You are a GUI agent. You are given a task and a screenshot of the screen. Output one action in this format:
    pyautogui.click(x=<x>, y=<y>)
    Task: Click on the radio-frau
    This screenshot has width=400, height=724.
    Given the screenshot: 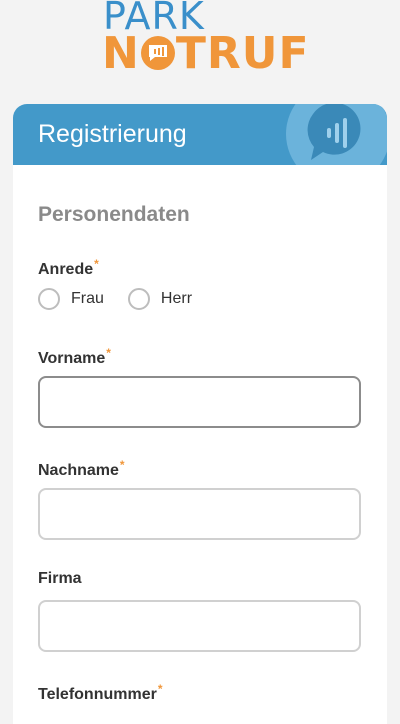 What is the action you would take?
    pyautogui.click(x=49, y=299)
    